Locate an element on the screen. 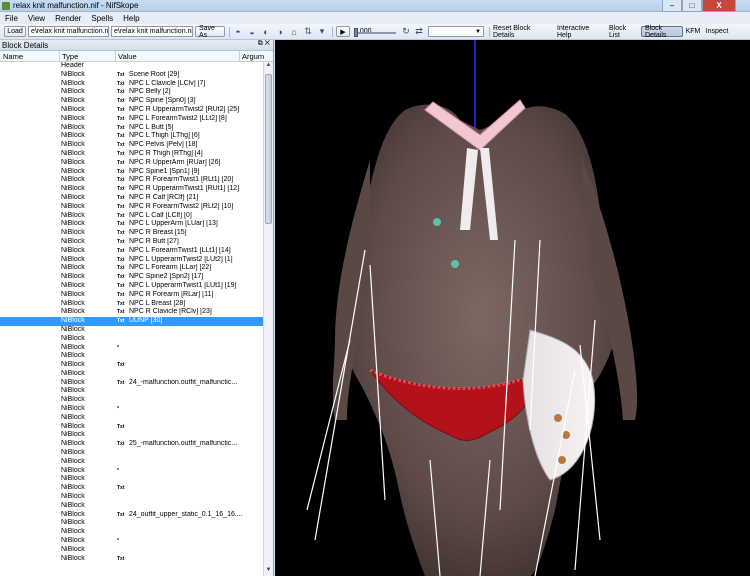 The width and height of the screenshot is (750, 576). switch-icon: ⇄ is located at coordinates (419, 31).